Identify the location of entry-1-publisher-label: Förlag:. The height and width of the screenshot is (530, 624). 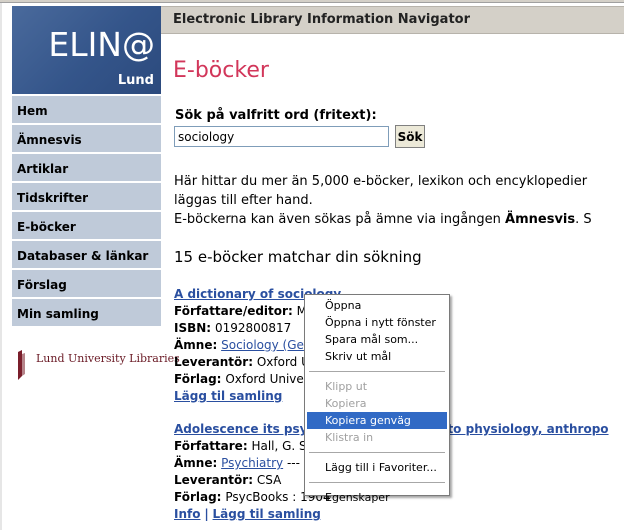
(198, 379).